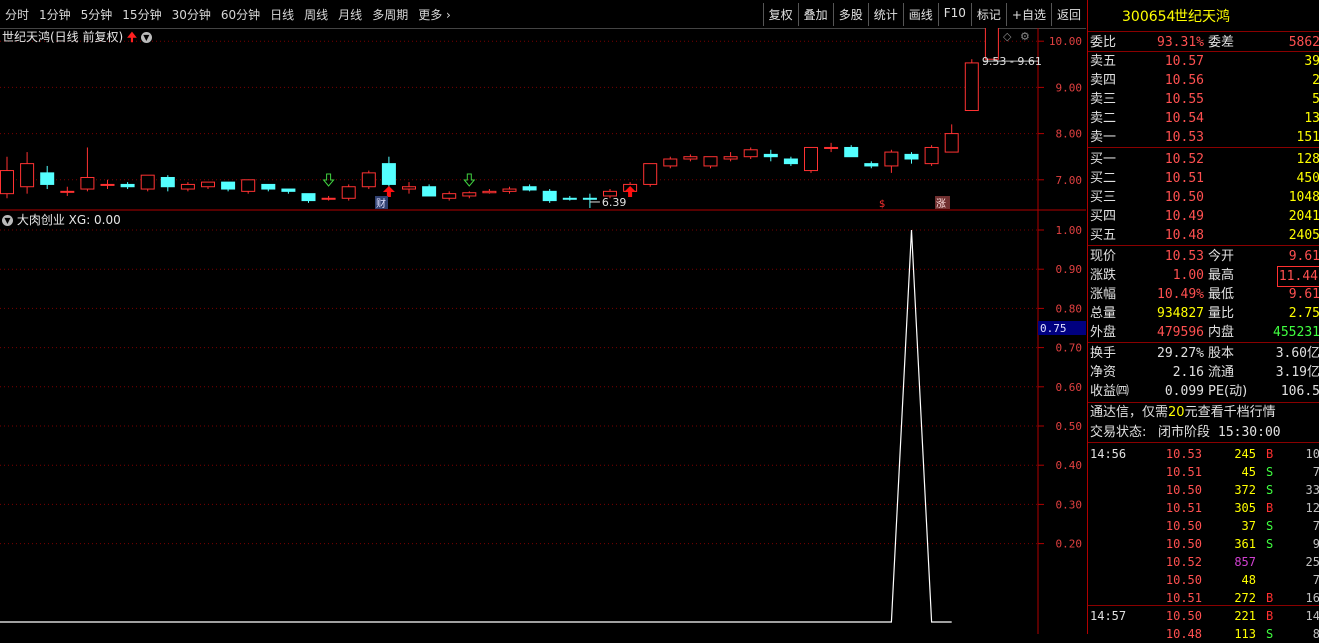  I want to click on indicator-tick-label: 0.60, so click(1069, 387).